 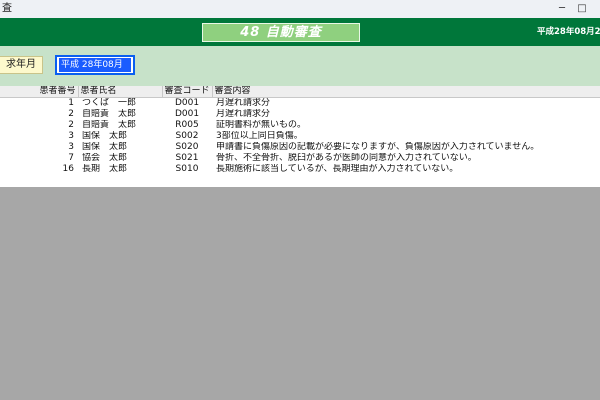 What do you see at coordinates (346, 158) in the screenshot?
I see `review-content: 骨折、不全骨折、脱臼があるが医師の同意が入力されていない。` at bounding box center [346, 158].